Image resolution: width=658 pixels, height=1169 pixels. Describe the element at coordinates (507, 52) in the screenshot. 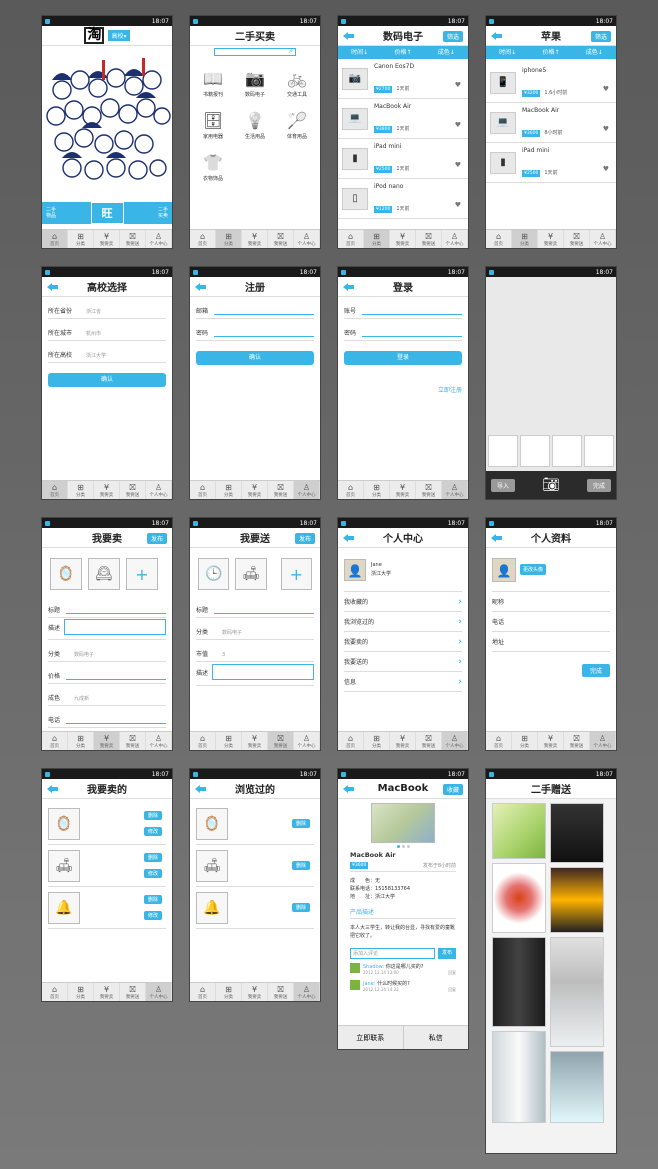

I see `sort-option: 时间↓` at that location.